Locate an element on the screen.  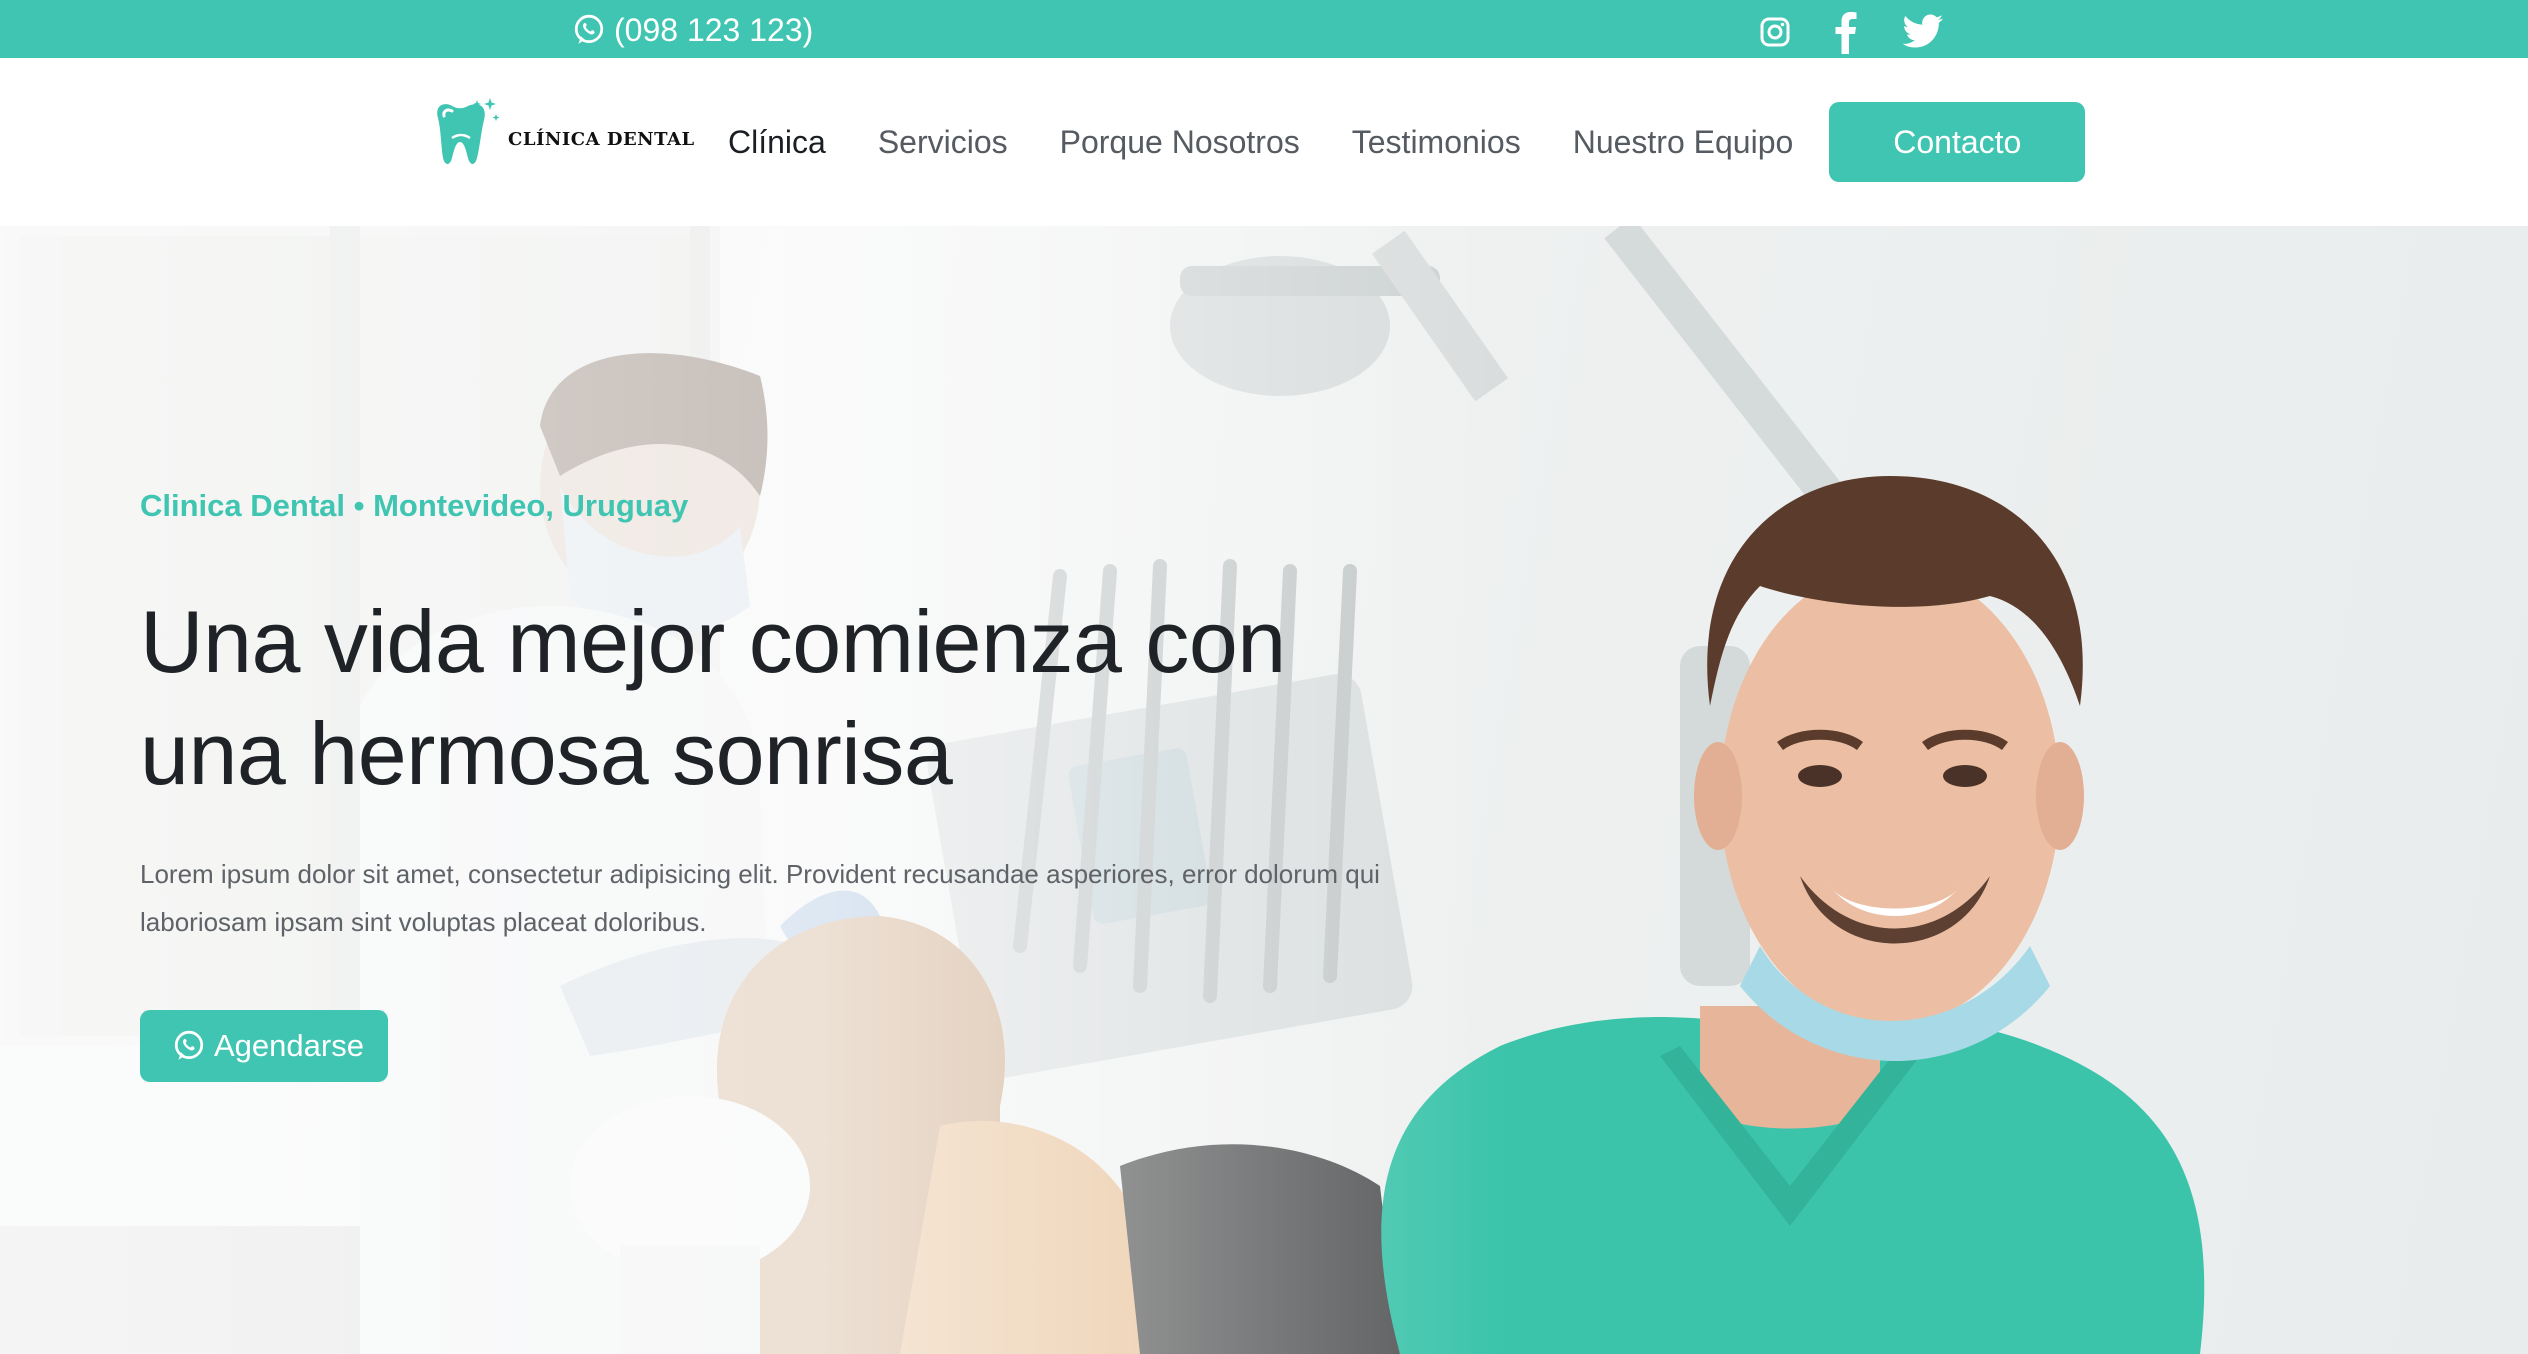
hero-title-line-1: Una vida mejor comienza con is located at coordinates (713, 641).